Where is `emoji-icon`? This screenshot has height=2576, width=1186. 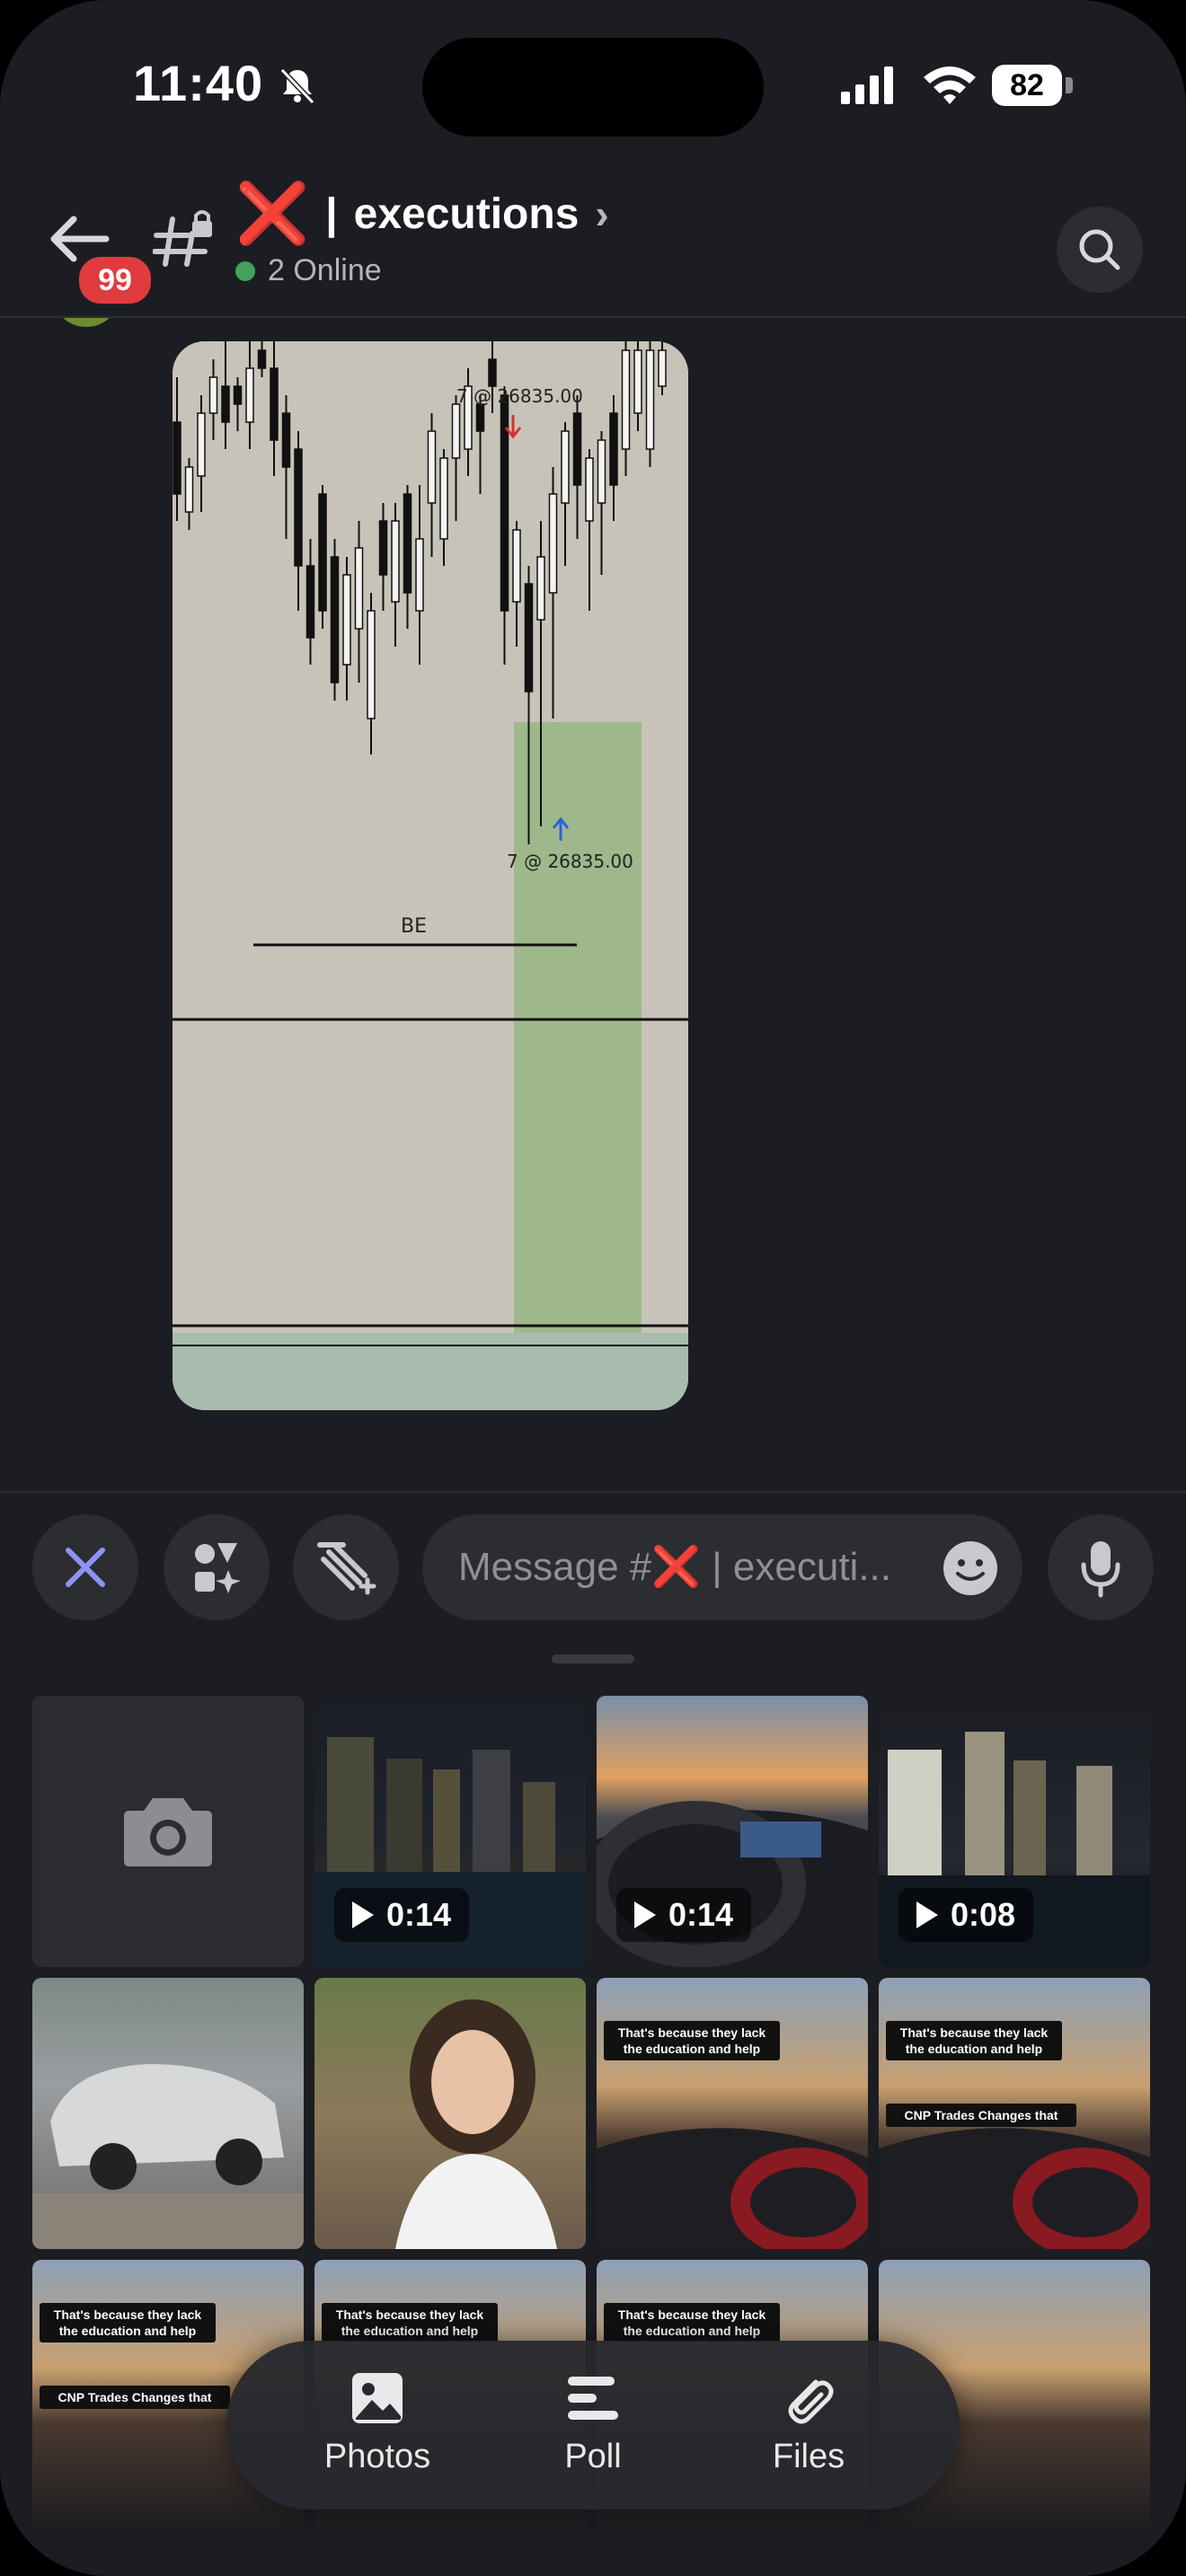 emoji-icon is located at coordinates (970, 1568).